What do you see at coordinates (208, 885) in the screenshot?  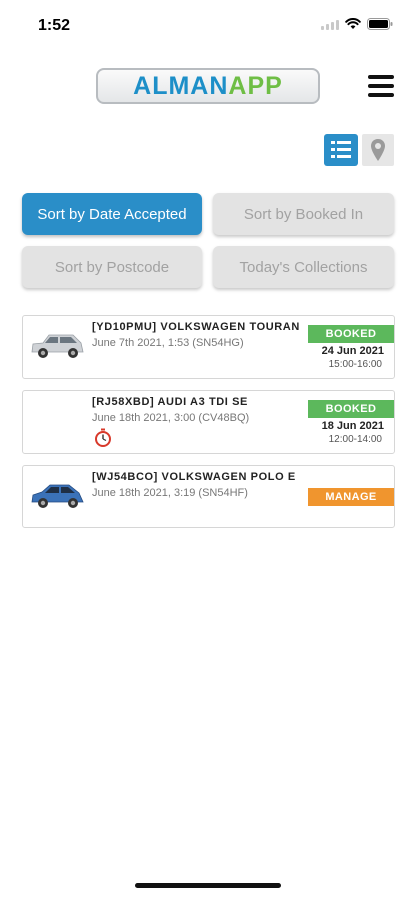 I see `home-indicator` at bounding box center [208, 885].